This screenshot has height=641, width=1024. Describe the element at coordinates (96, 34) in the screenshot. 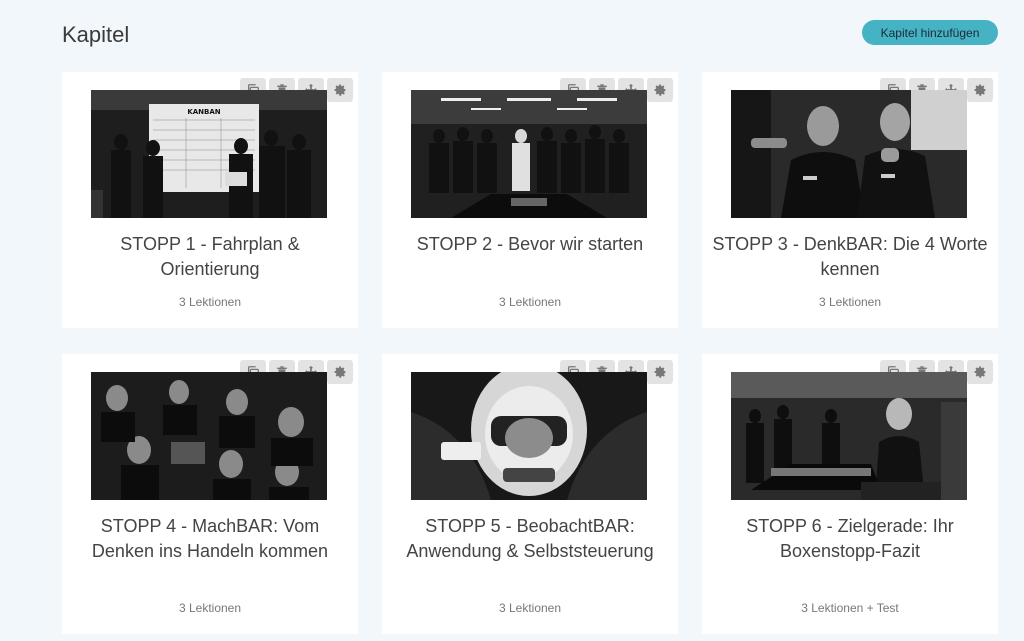

I see `page-title: Kapitel` at that location.